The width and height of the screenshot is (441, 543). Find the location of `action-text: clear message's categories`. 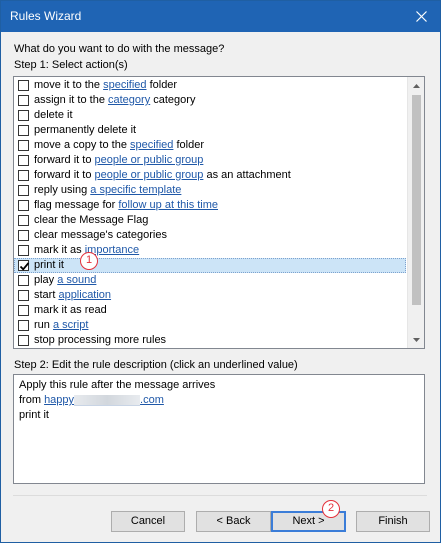

action-text: clear message's categories is located at coordinates (100, 235).